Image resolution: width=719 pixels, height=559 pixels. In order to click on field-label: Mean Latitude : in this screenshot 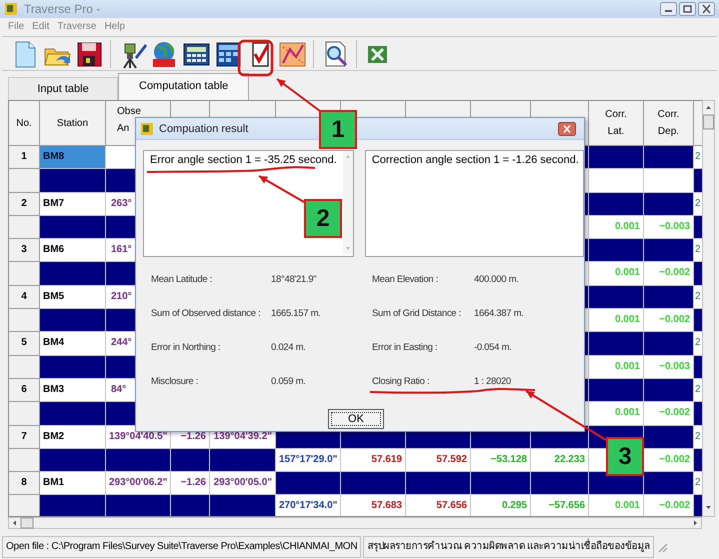, I will do `click(181, 279)`.